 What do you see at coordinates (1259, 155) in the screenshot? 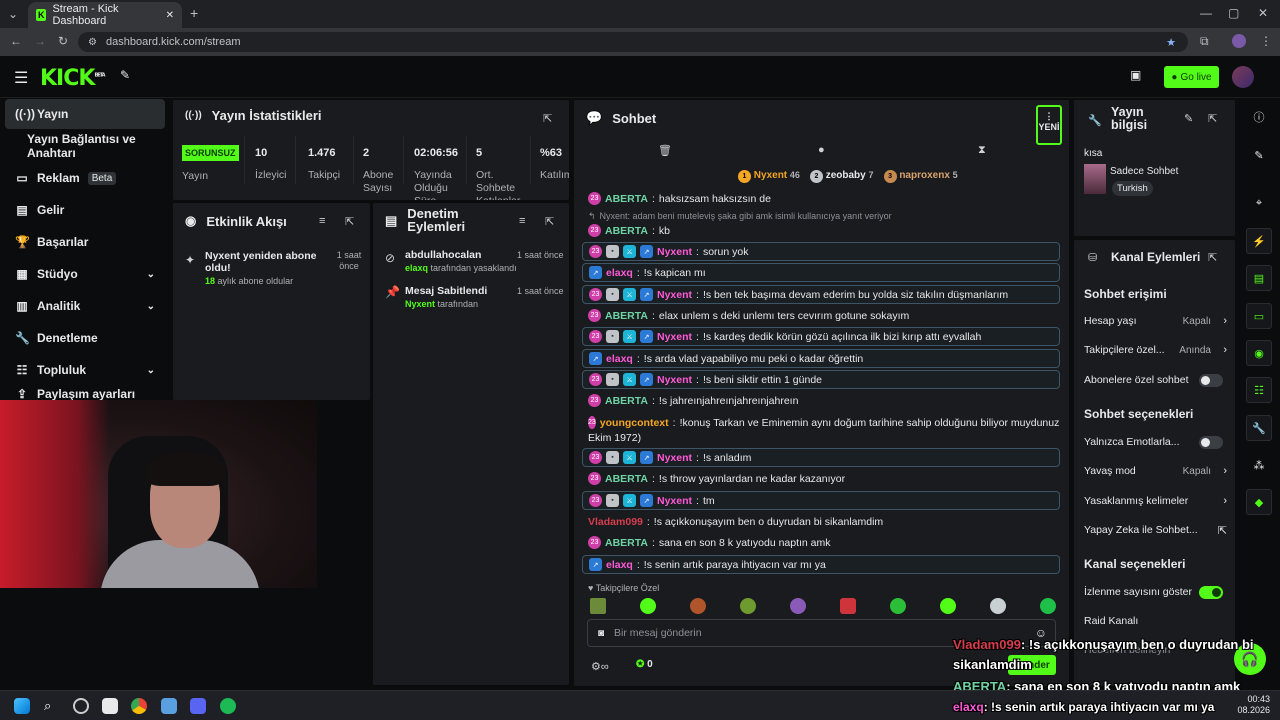
I see `pencil-icon: ✎` at bounding box center [1259, 155].